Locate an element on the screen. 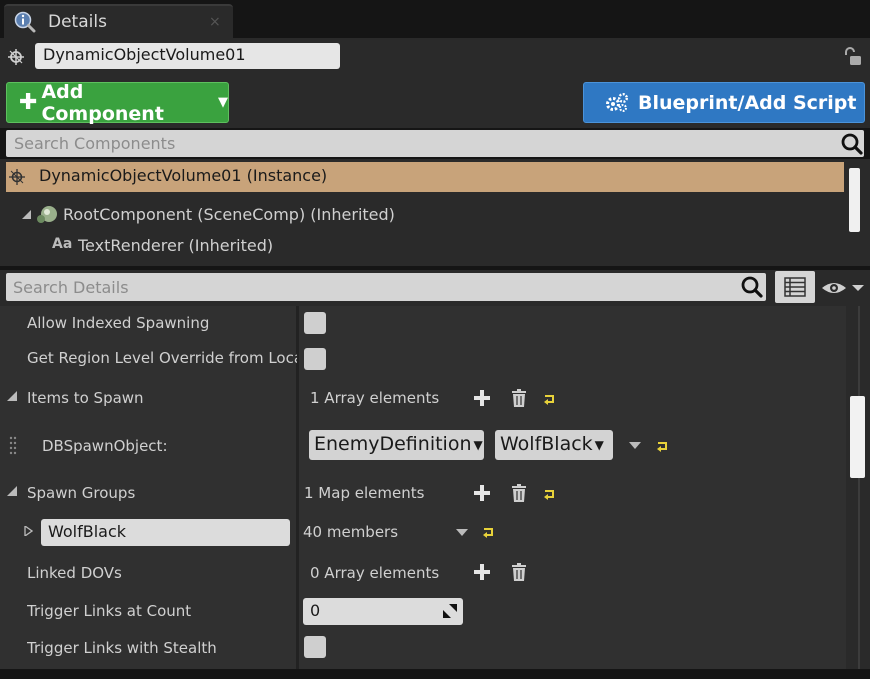 The image size is (870, 679). actor-name-field: DynamicObjectVolume01 is located at coordinates (187, 56).